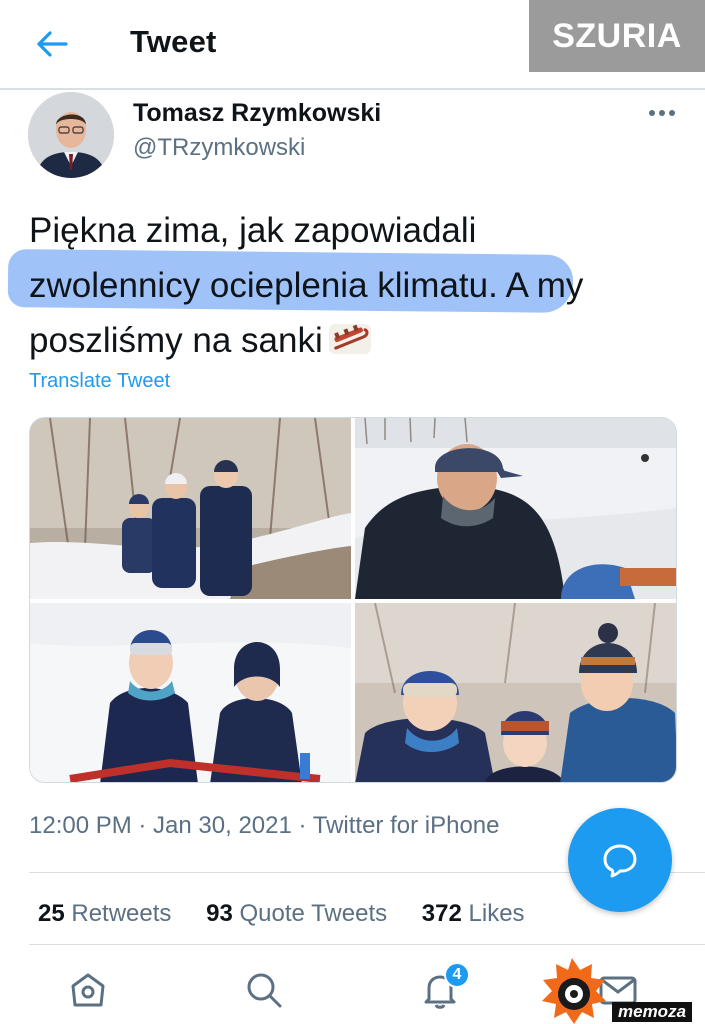  Describe the element at coordinates (263, 285) in the screenshot. I see `highlighted-text: zwolennicy ocieplenia klimatu.` at that location.